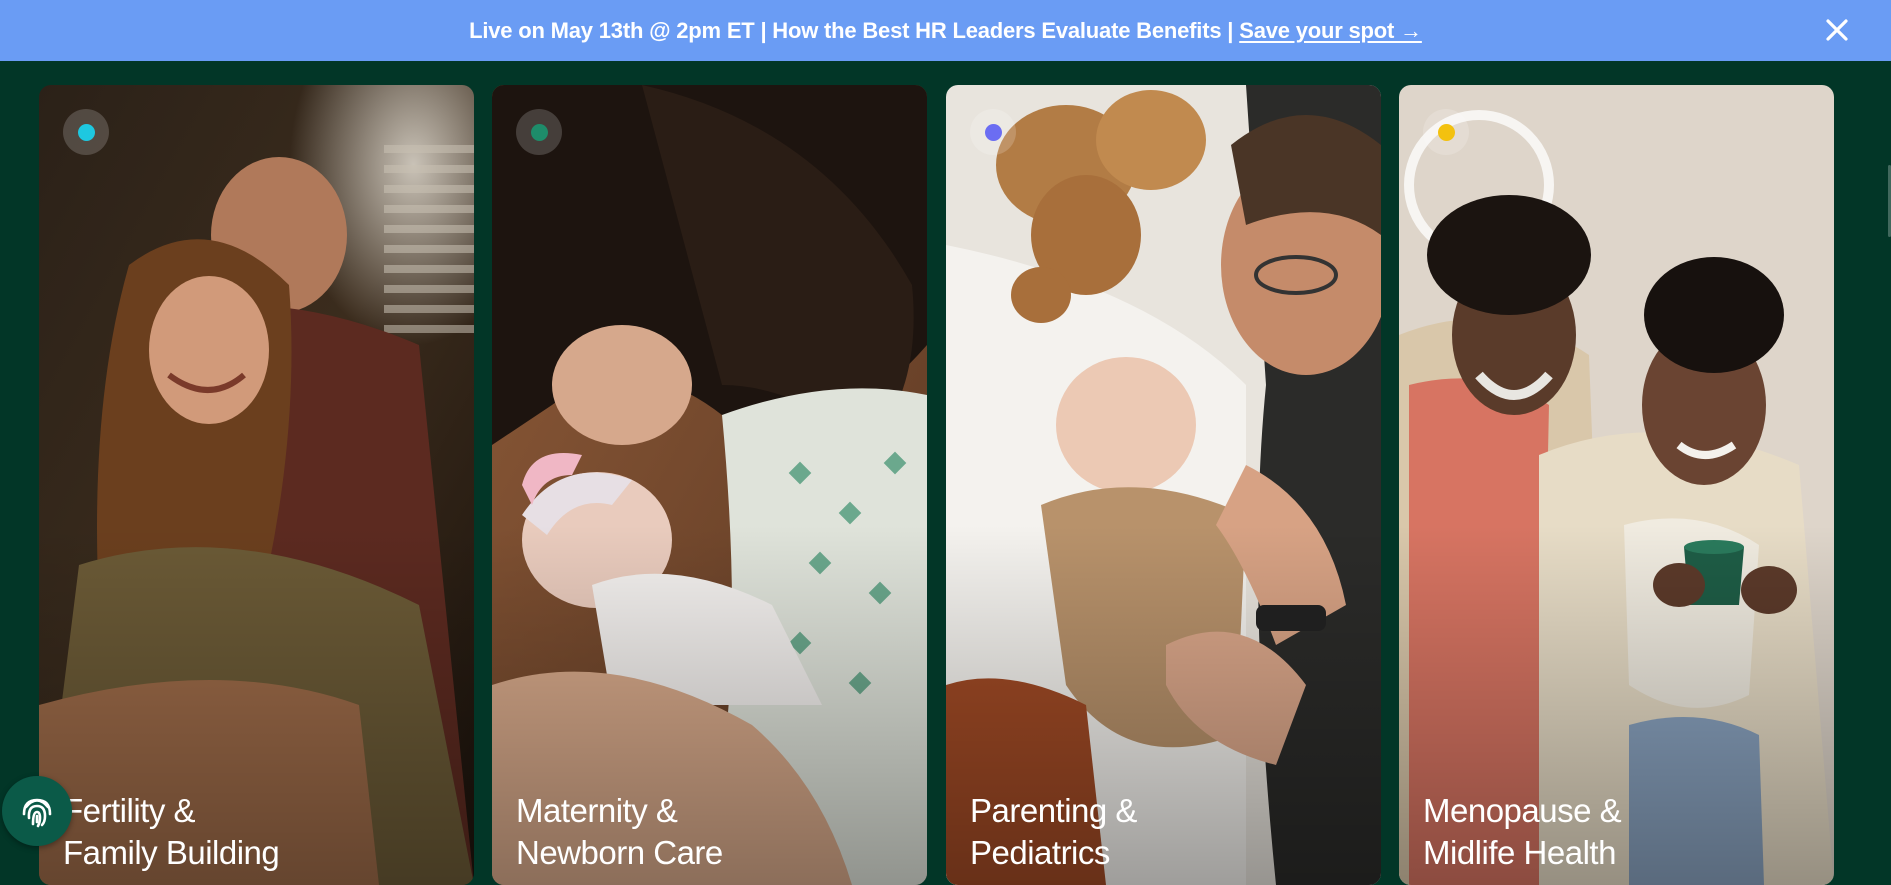  What do you see at coordinates (1330, 31) in the screenshot?
I see `save-your-spot-link: Save your spot →` at bounding box center [1330, 31].